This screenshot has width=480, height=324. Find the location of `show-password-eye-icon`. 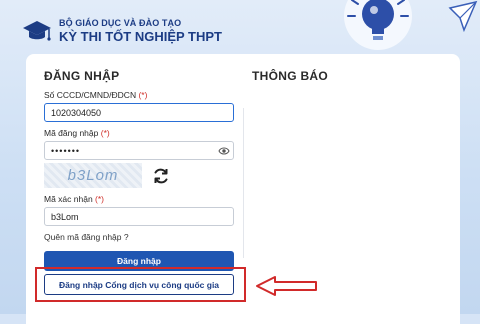

show-password-eye-icon is located at coordinates (224, 151).